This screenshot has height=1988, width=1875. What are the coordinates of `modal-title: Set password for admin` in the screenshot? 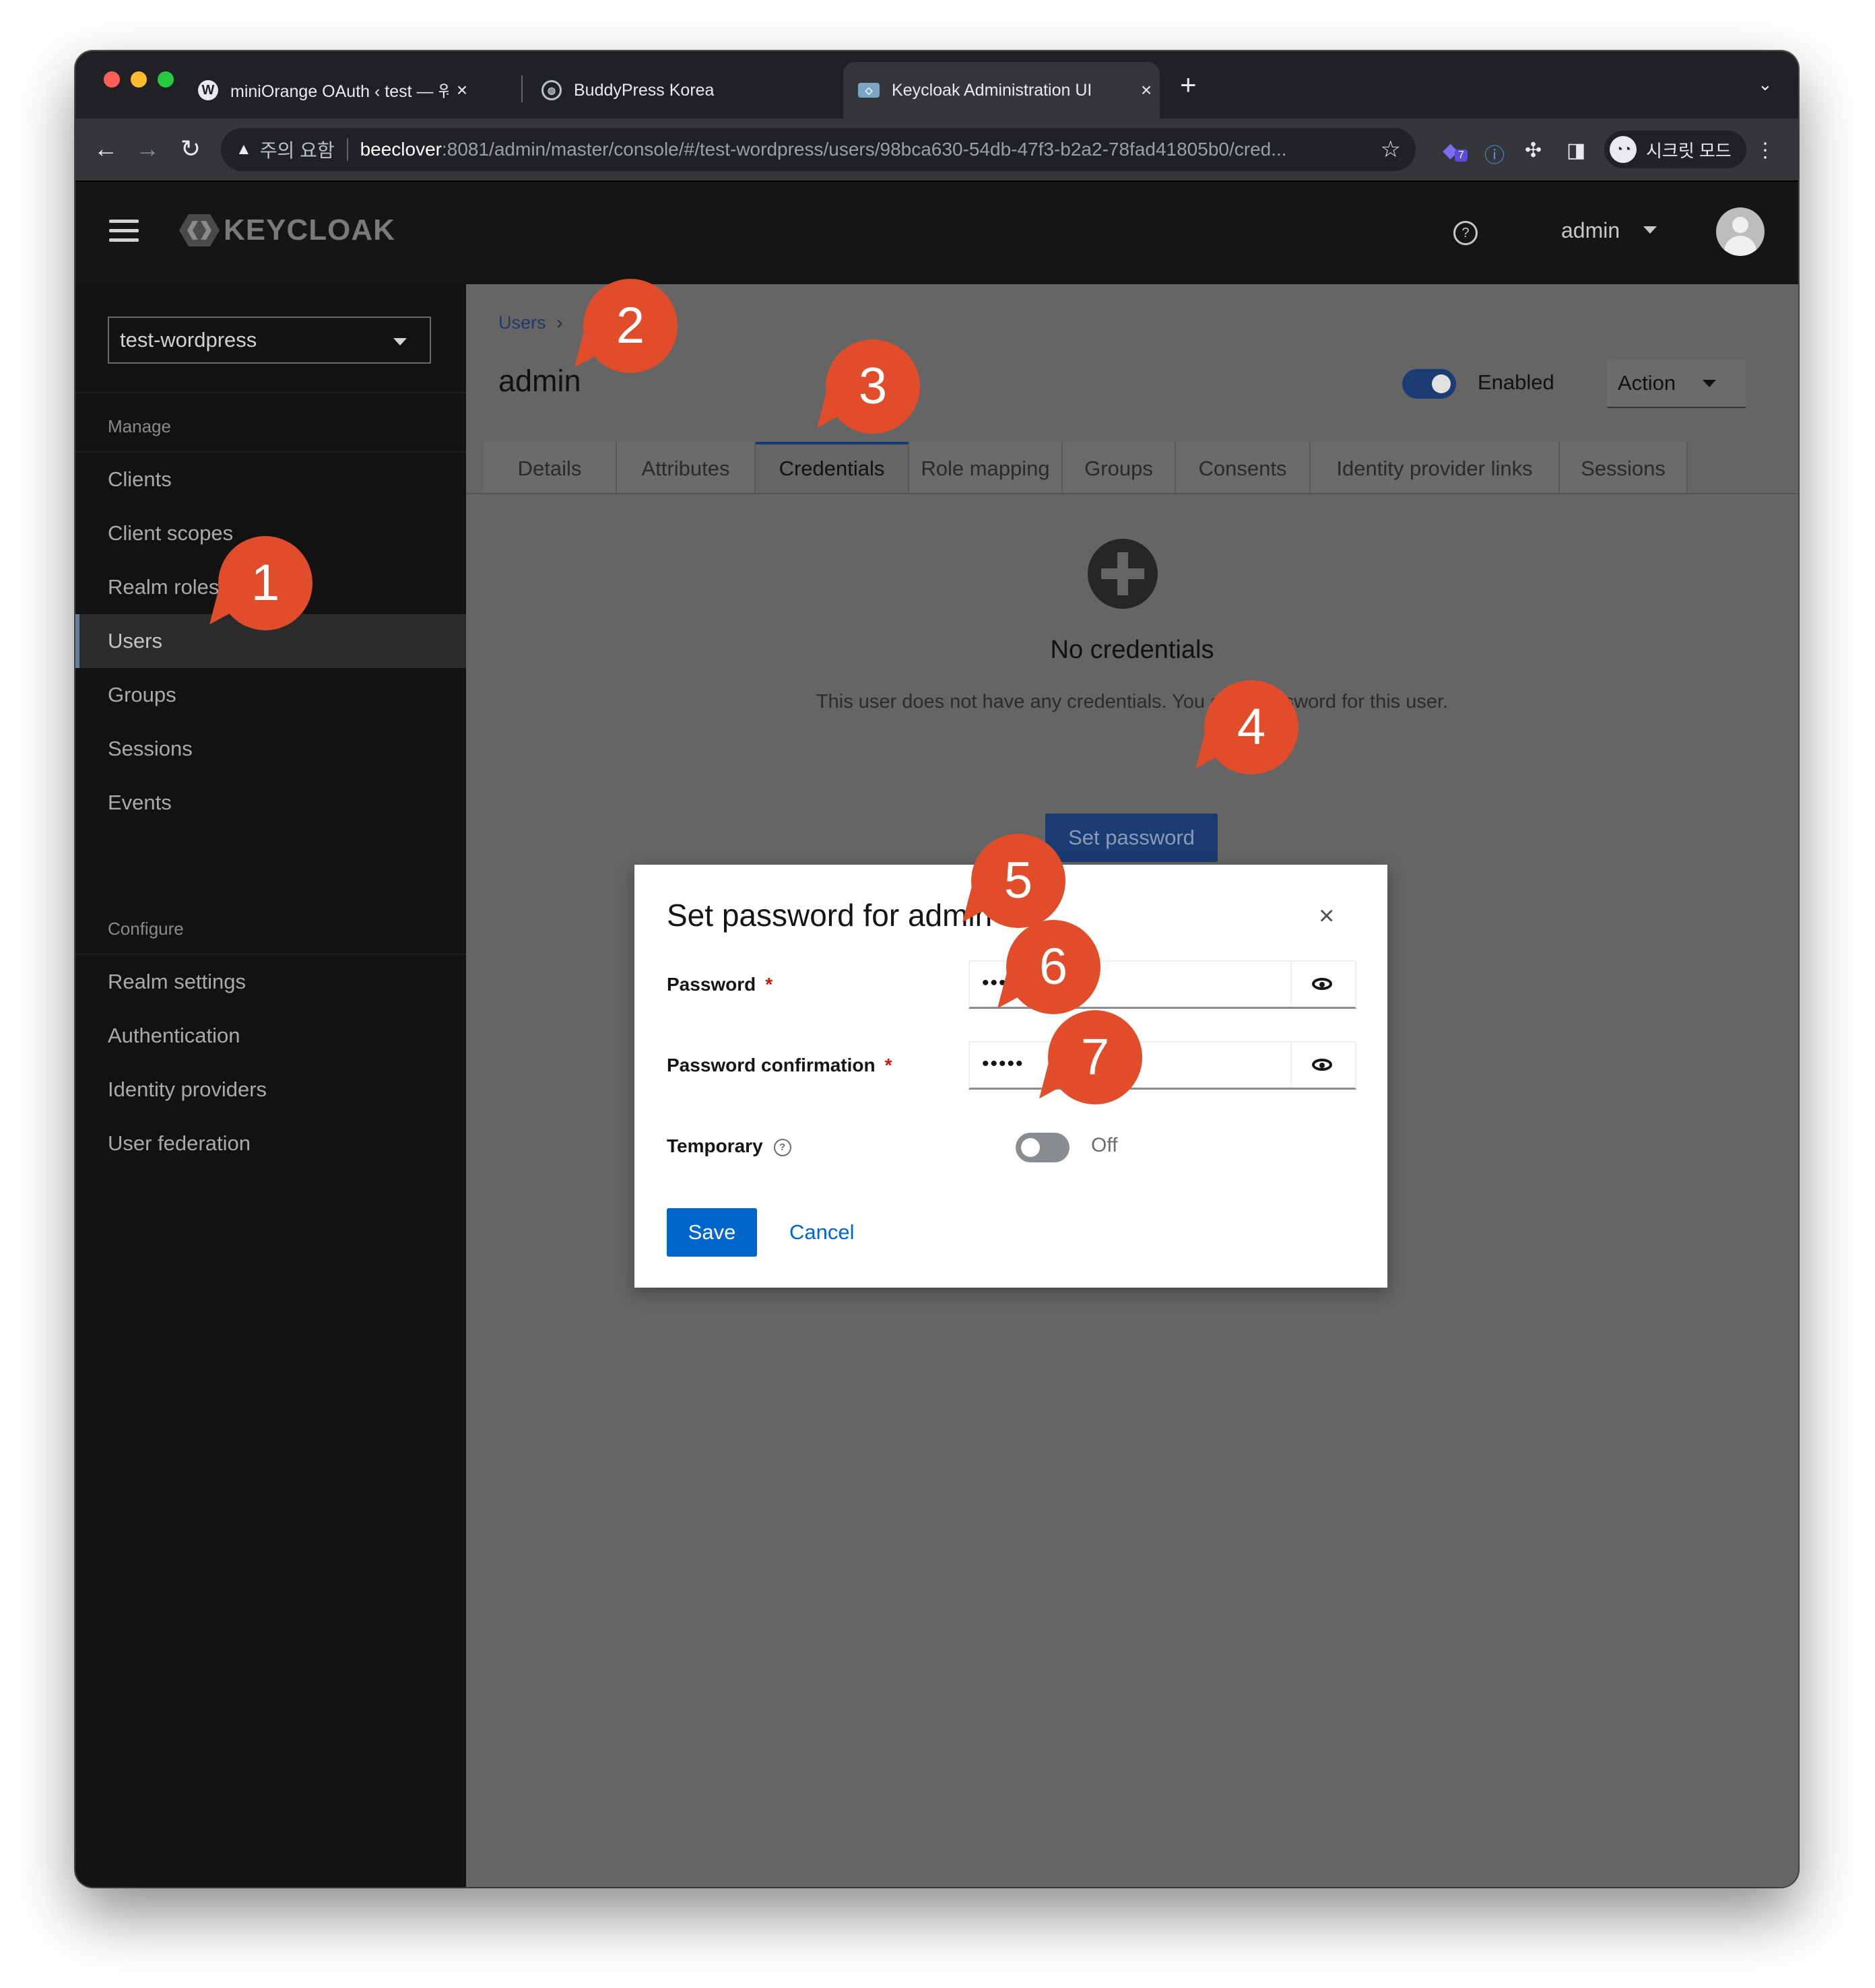 It's located at (830, 916).